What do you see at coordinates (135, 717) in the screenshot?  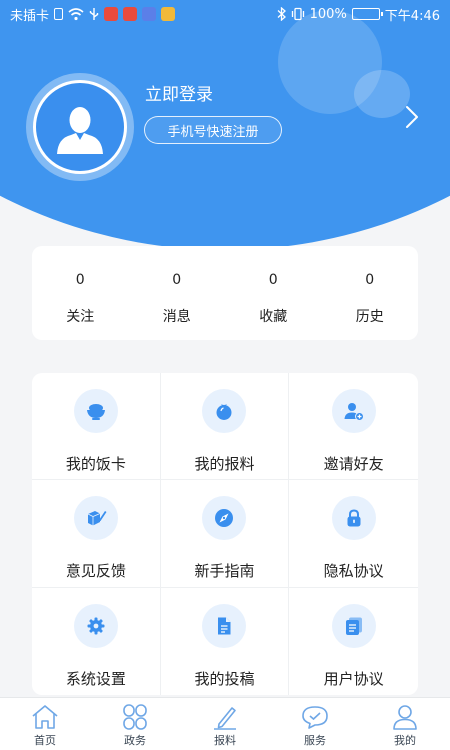 I see `clover-icon` at bounding box center [135, 717].